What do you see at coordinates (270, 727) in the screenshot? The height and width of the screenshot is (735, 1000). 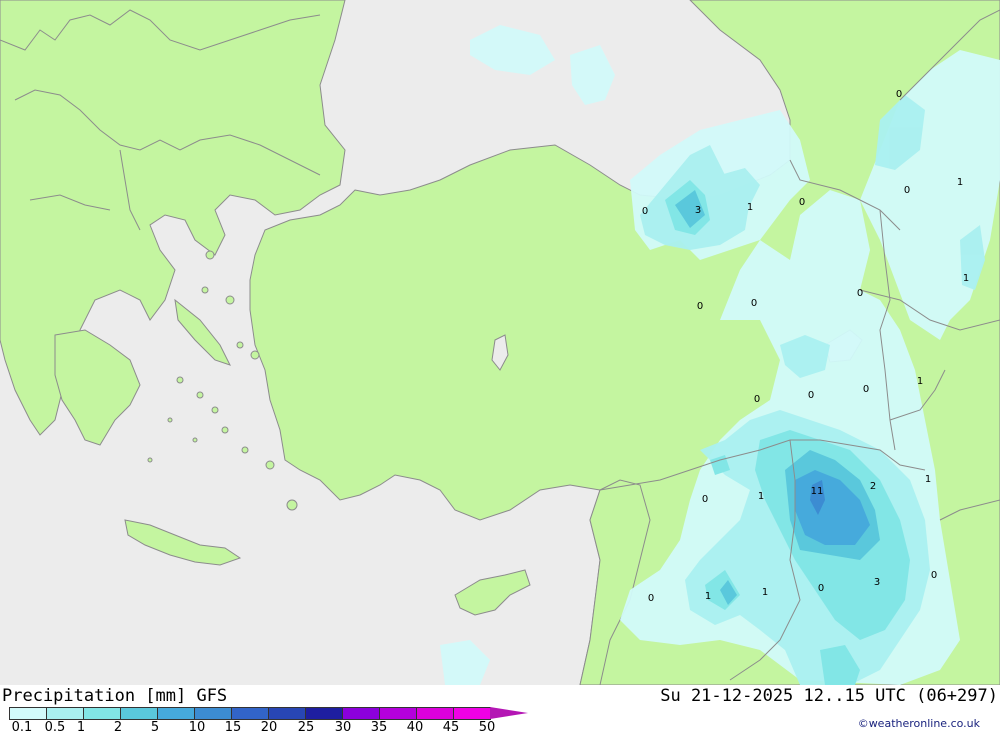 I see `legend-labels: 0.1 0.5 1 2 5 10 15 20 25 30 35 40 45 50` at bounding box center [270, 727].